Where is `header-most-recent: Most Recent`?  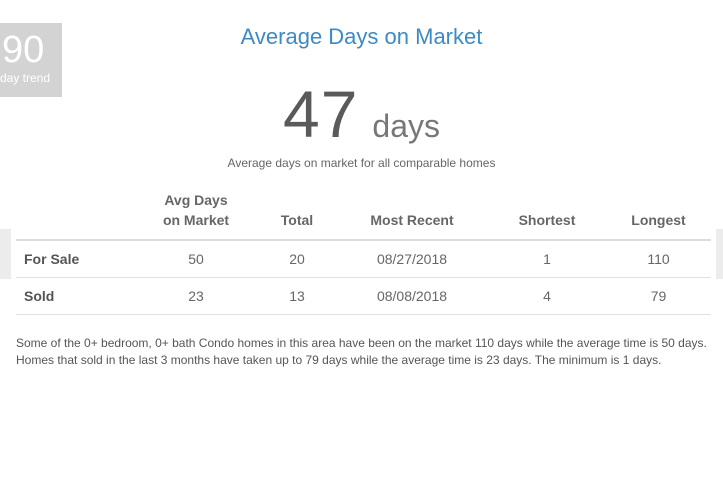
header-most-recent: Most Recent is located at coordinates (412, 215).